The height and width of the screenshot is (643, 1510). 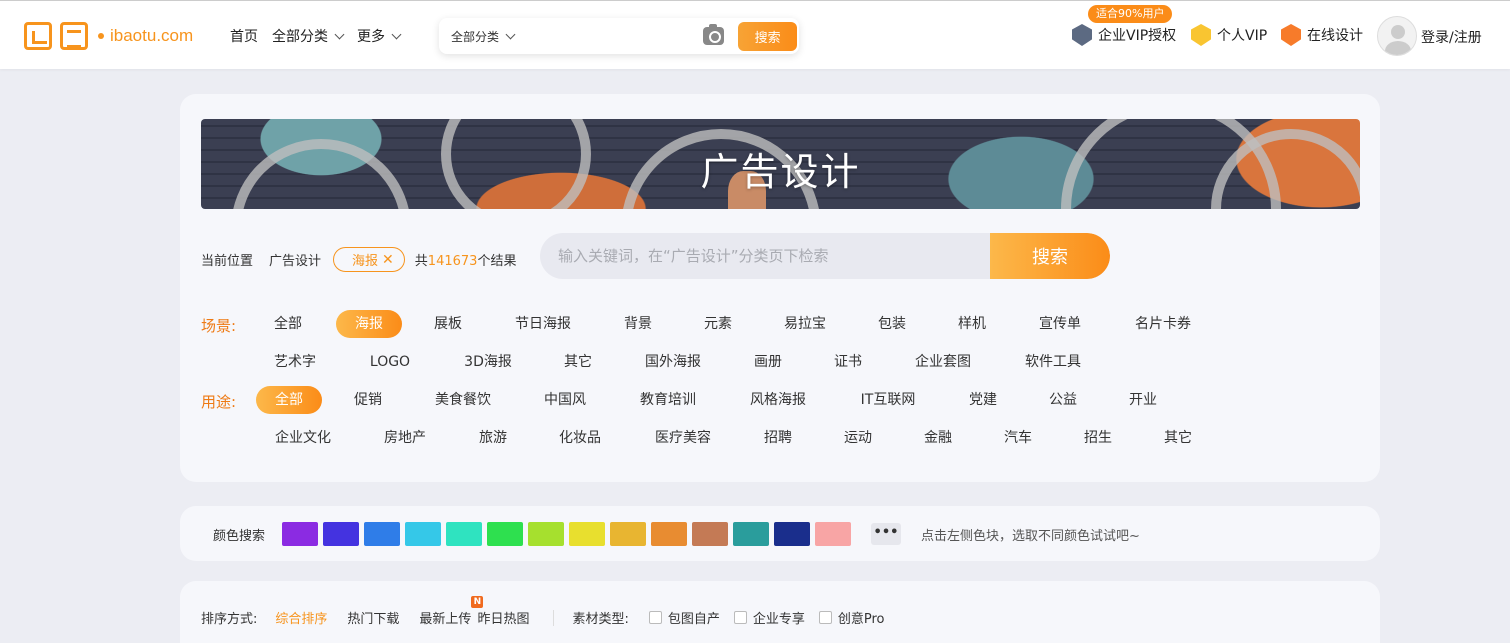 What do you see at coordinates (1098, 438) in the screenshot?
I see `filter-usage-item: 招生` at bounding box center [1098, 438].